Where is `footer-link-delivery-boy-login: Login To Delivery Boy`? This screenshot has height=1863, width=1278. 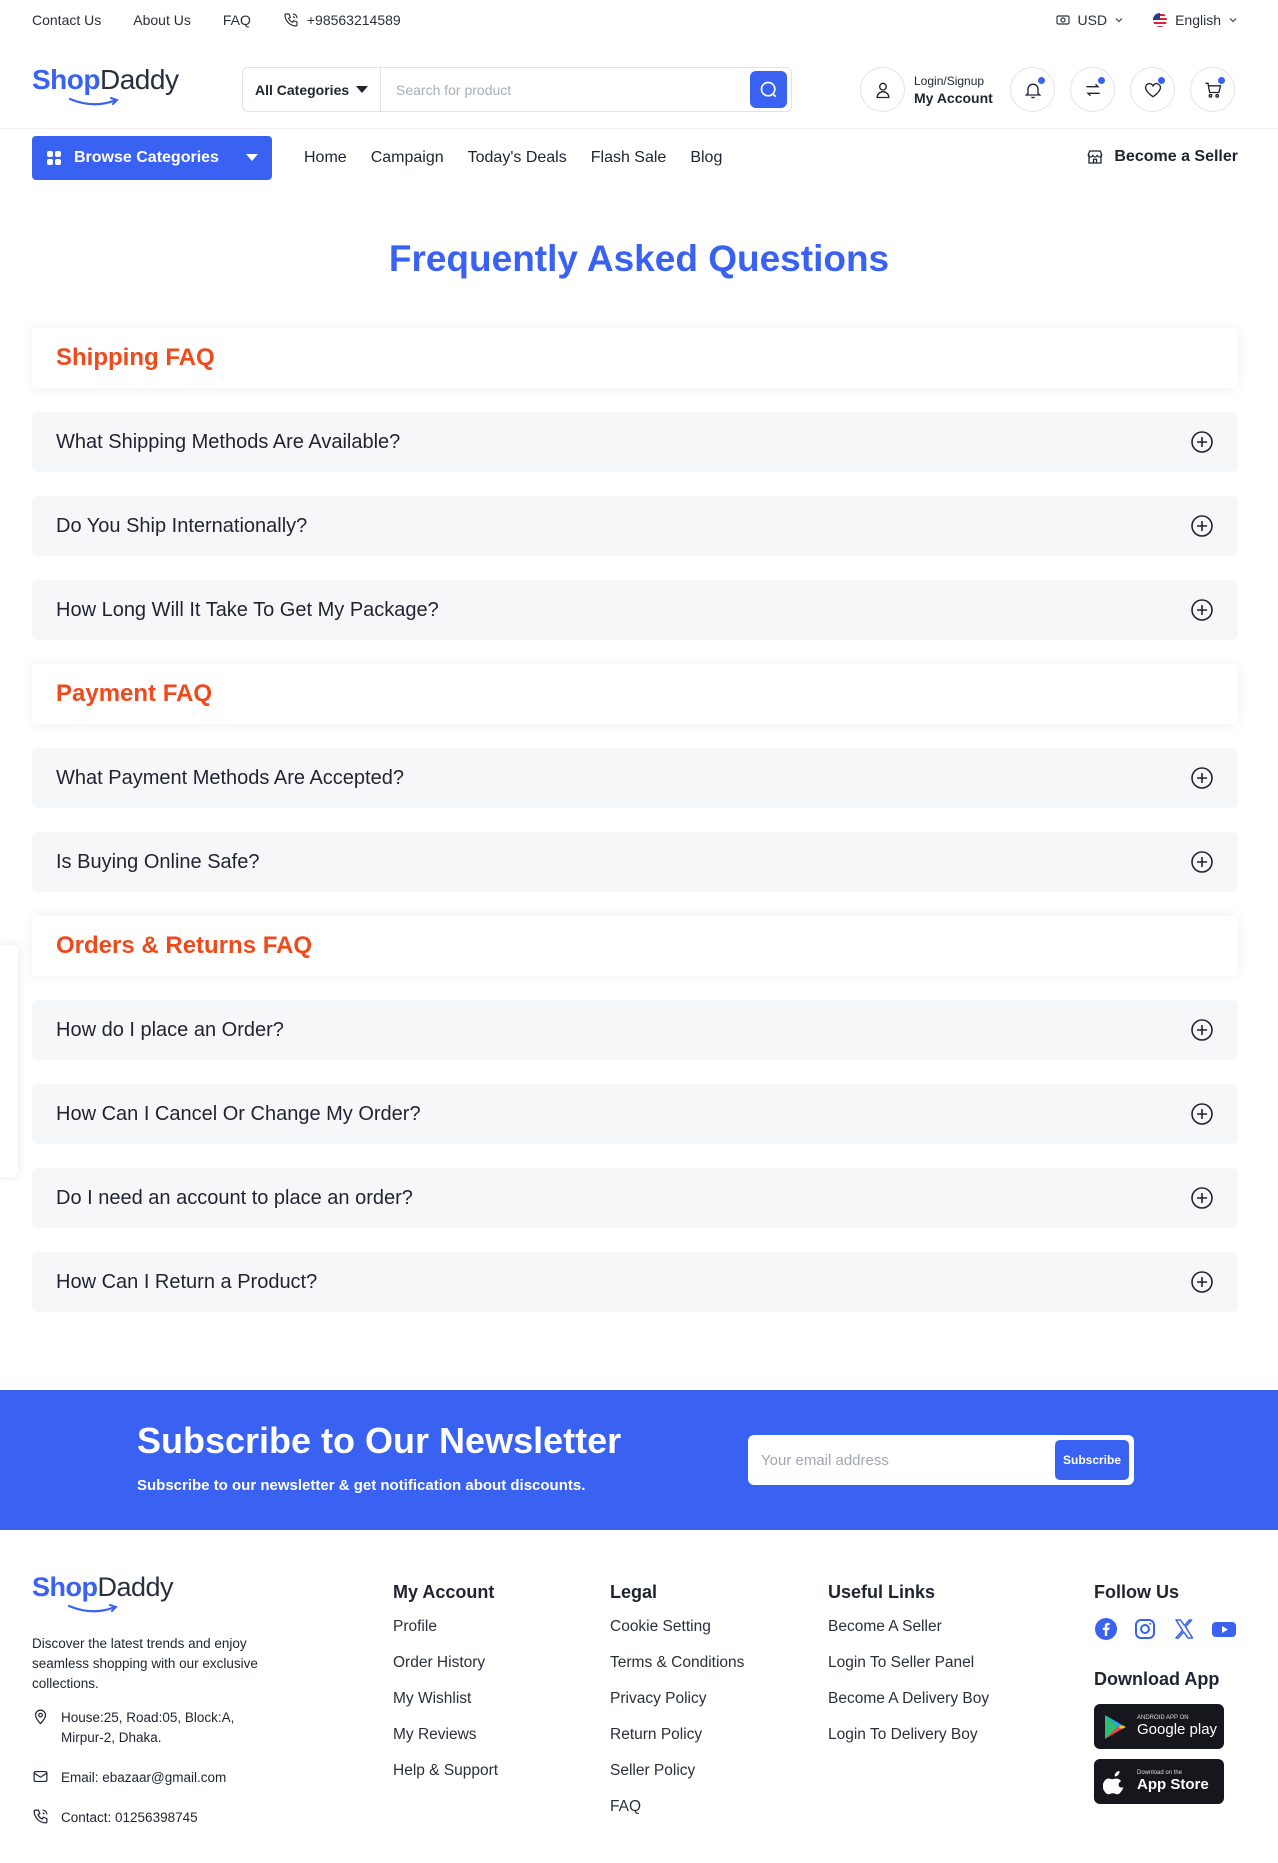
footer-link-delivery-boy-login: Login To Delivery Boy is located at coordinates (908, 1743).